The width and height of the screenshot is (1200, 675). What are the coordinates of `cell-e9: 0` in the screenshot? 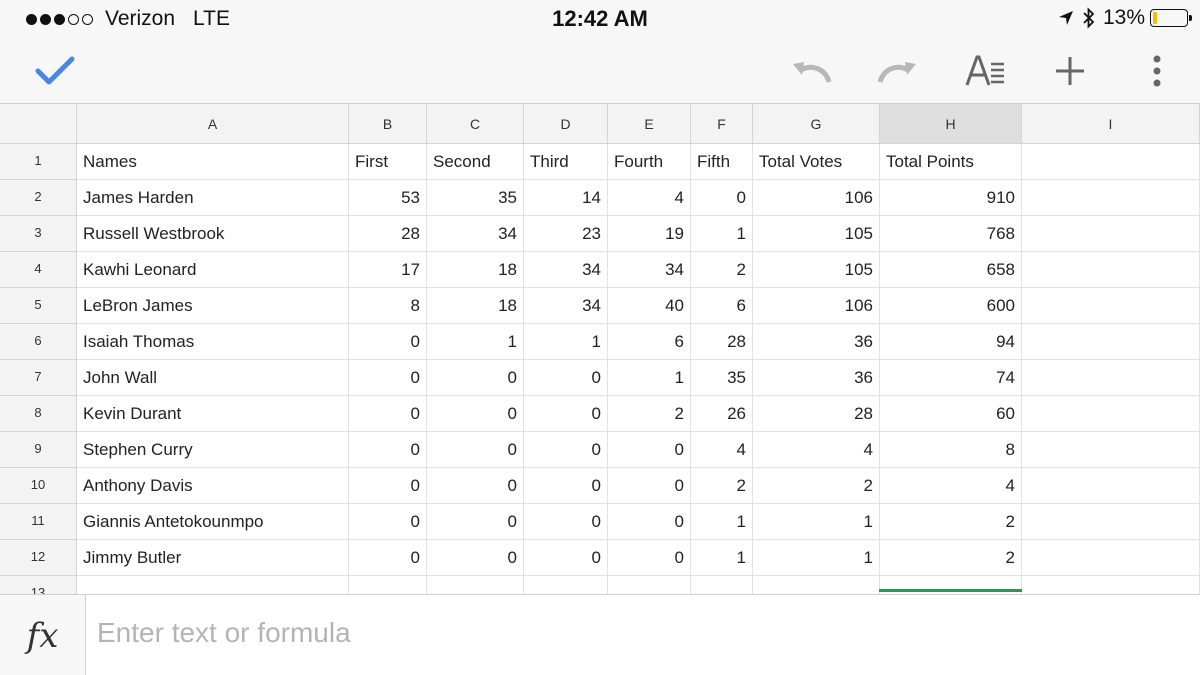 It's located at (649, 450).